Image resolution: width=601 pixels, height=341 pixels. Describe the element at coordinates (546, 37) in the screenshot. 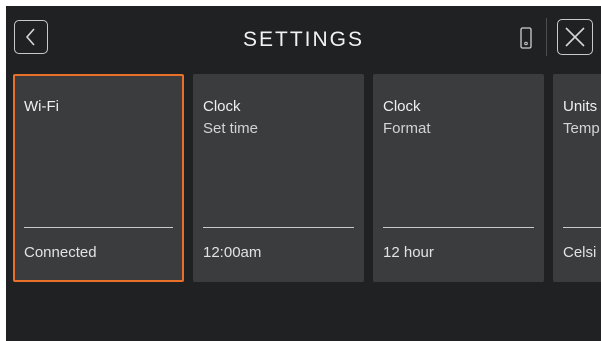

I see `header-divider` at that location.